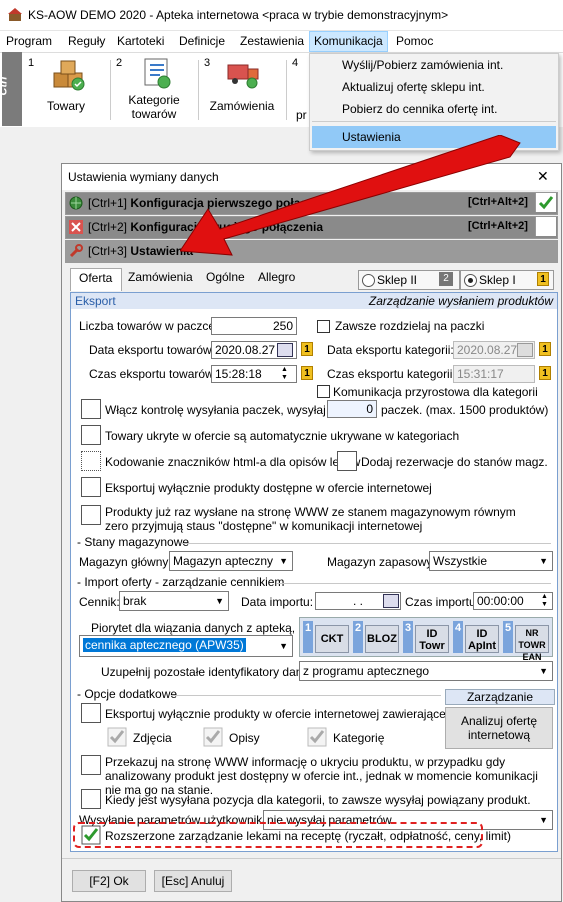 Image resolution: width=563 pixels, height=902 pixels. What do you see at coordinates (348, 41) in the screenshot?
I see `menu-komunikacja: Komunikacja` at bounding box center [348, 41].